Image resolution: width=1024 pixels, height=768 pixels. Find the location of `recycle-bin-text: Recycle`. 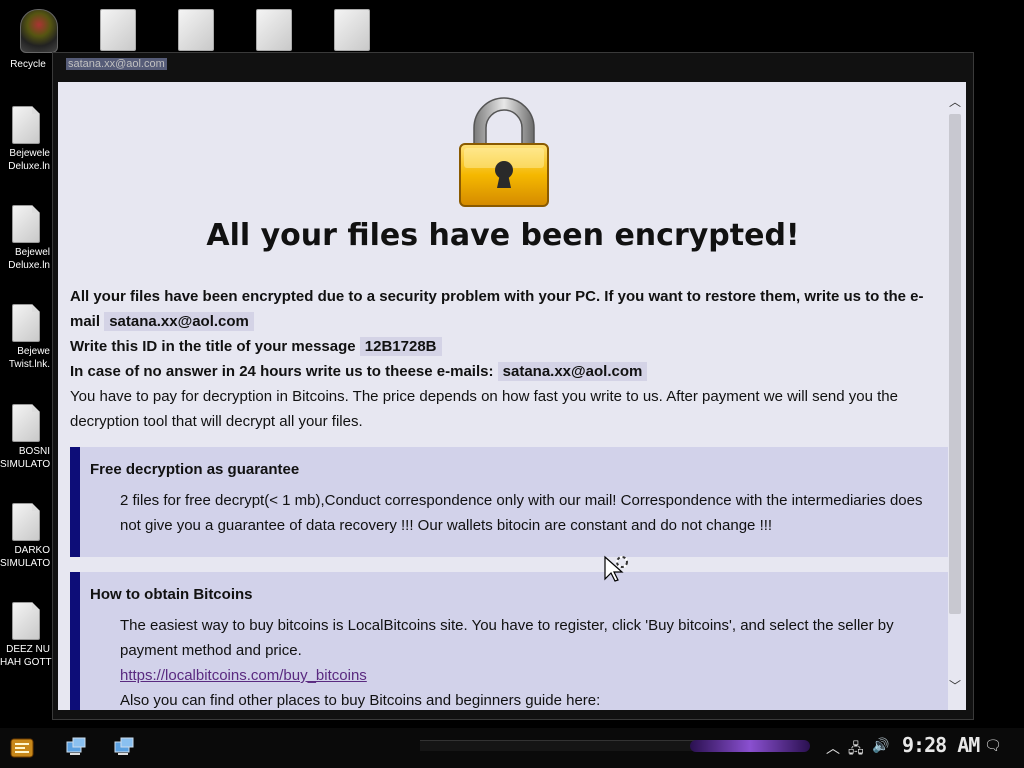

recycle-bin-text: Recycle is located at coordinates (28, 64).